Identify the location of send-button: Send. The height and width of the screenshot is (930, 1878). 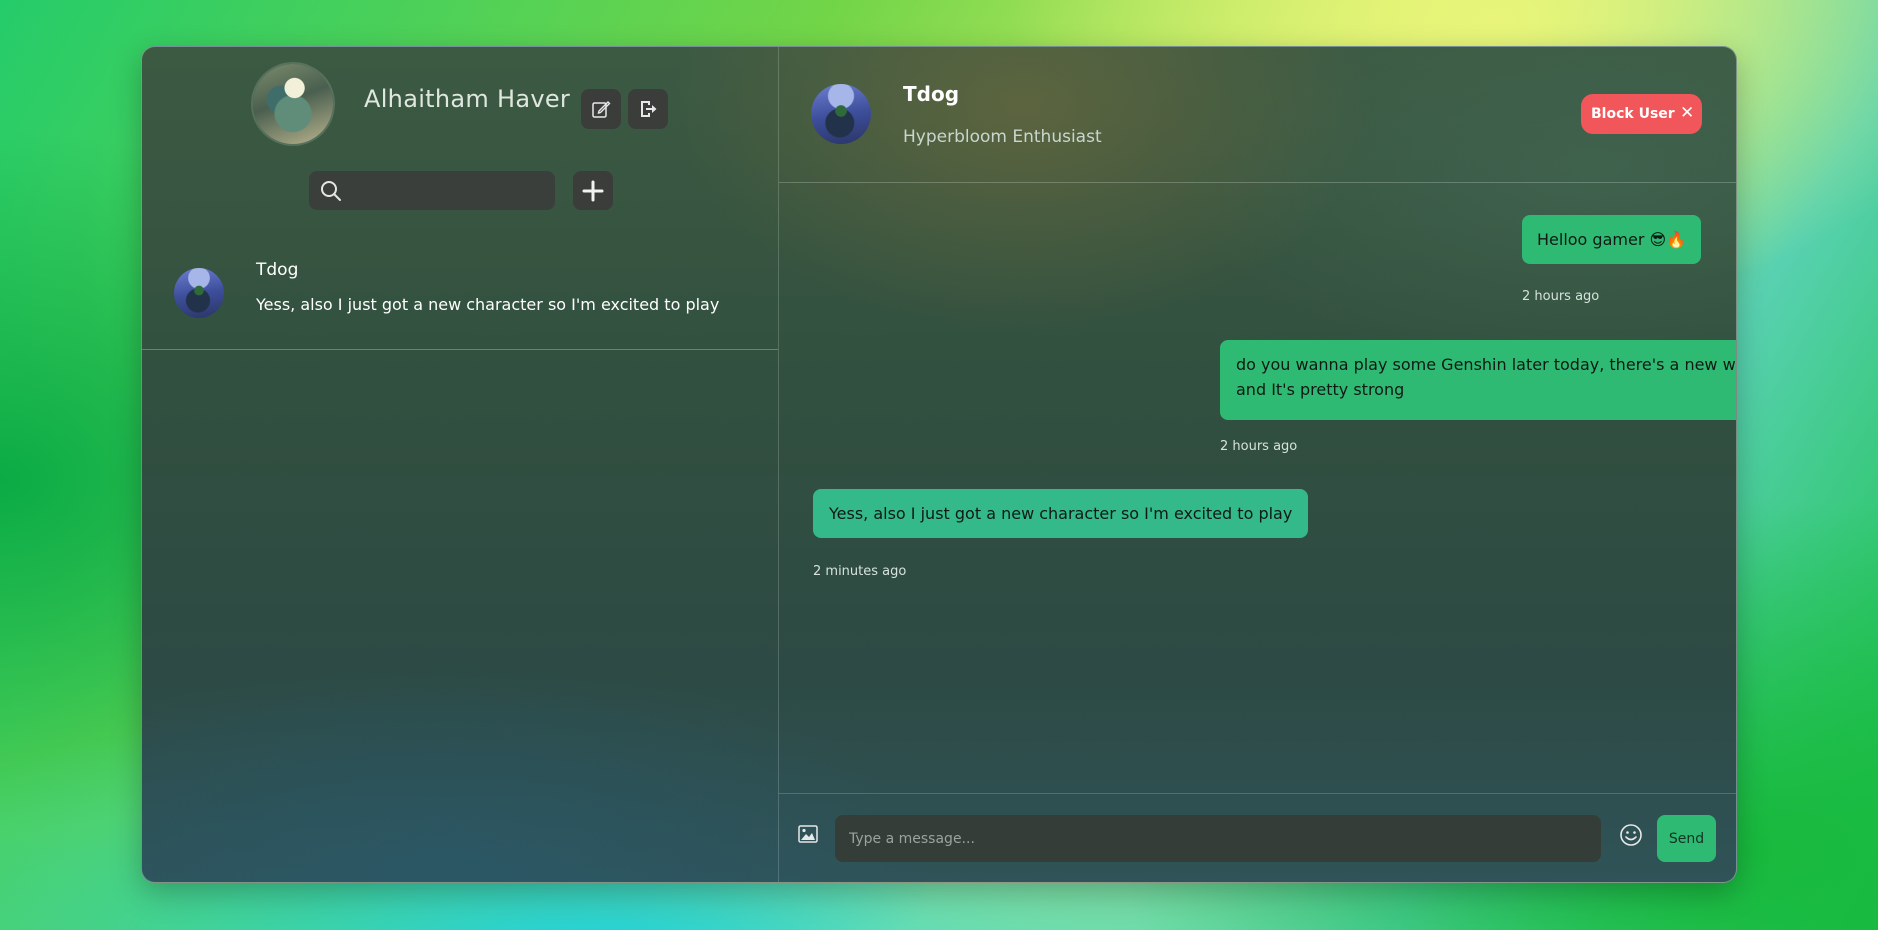
(1686, 838).